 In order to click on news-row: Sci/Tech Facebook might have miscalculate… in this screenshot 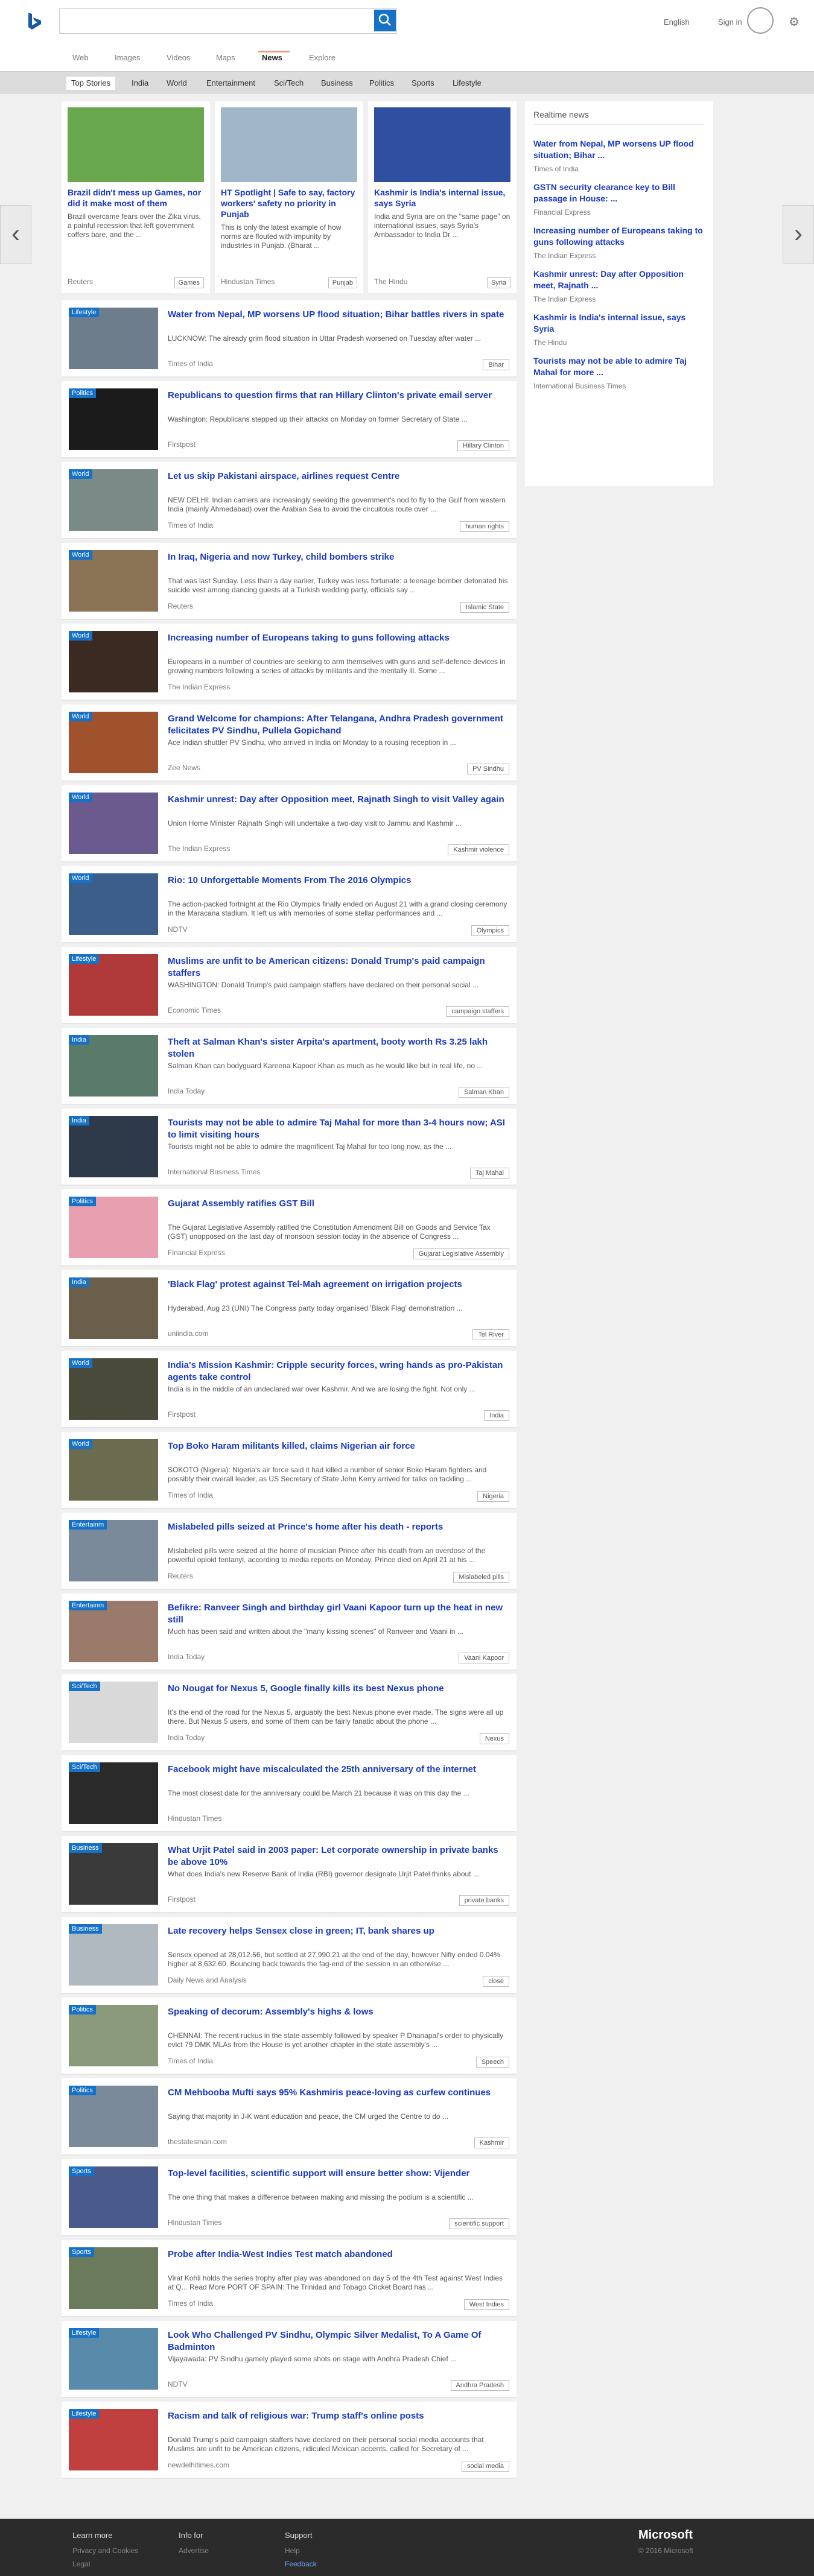, I will do `click(289, 1793)`.